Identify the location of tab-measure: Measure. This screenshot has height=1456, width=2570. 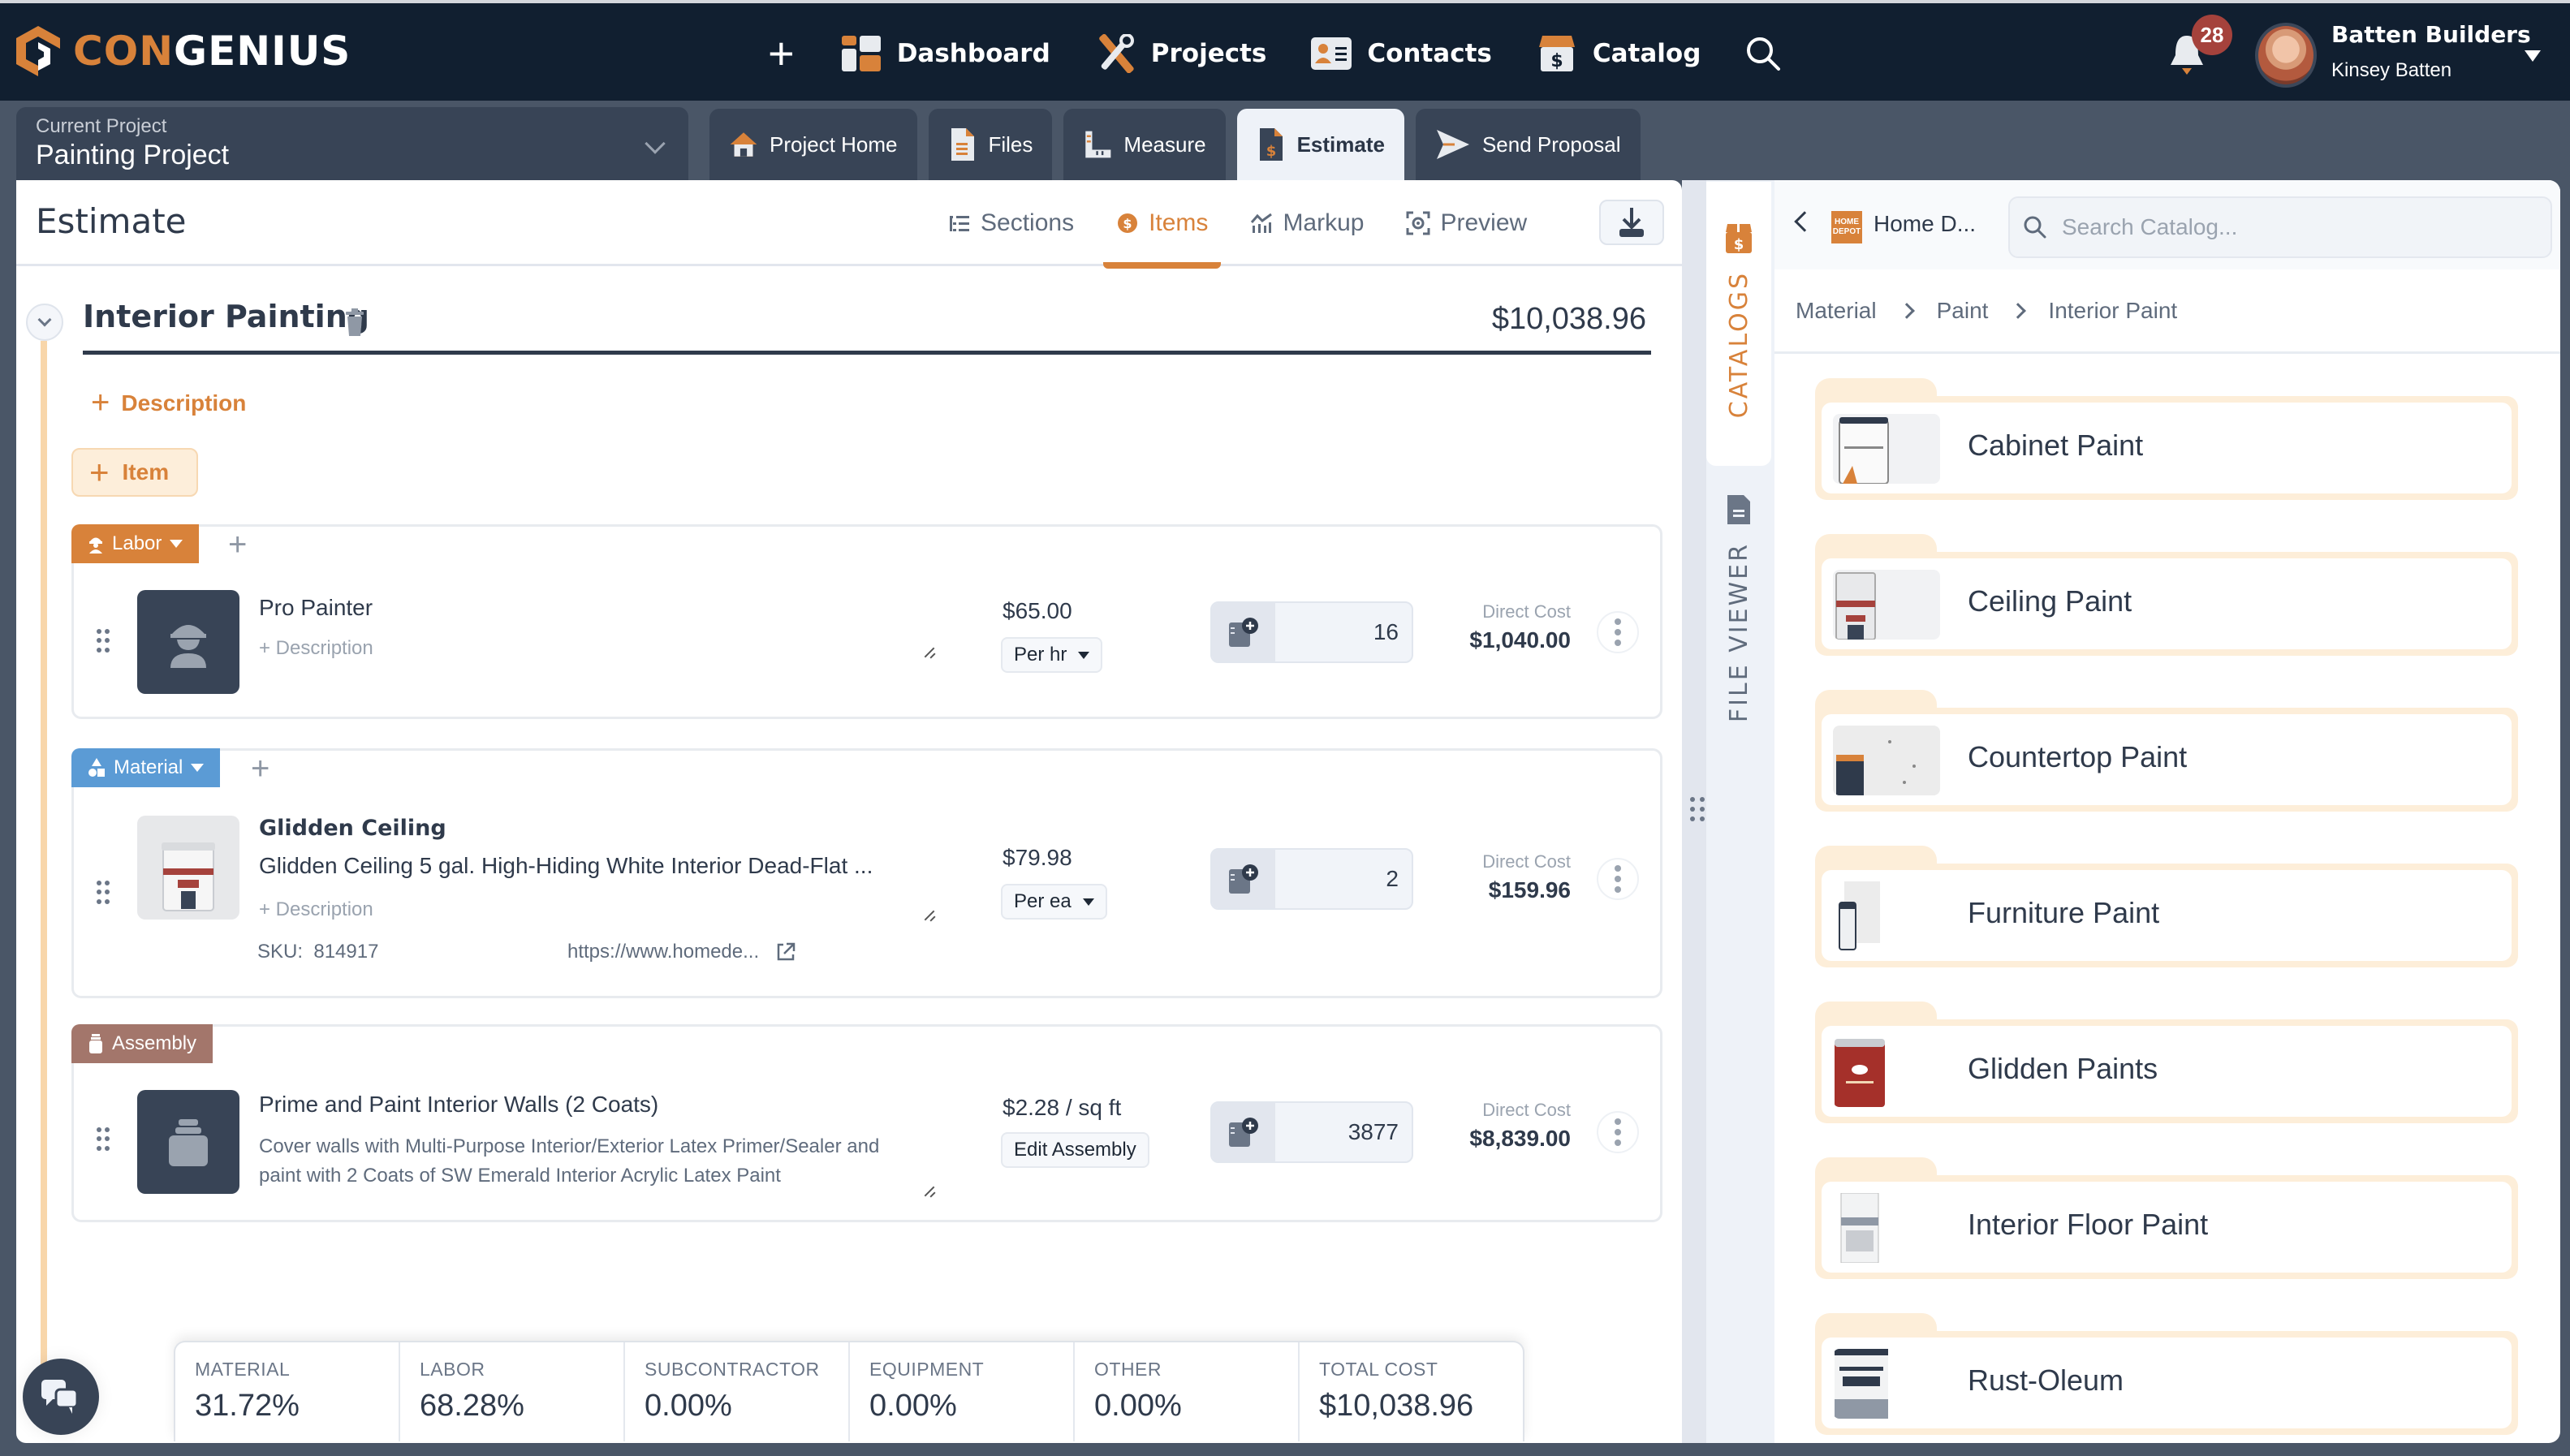
(1144, 144).